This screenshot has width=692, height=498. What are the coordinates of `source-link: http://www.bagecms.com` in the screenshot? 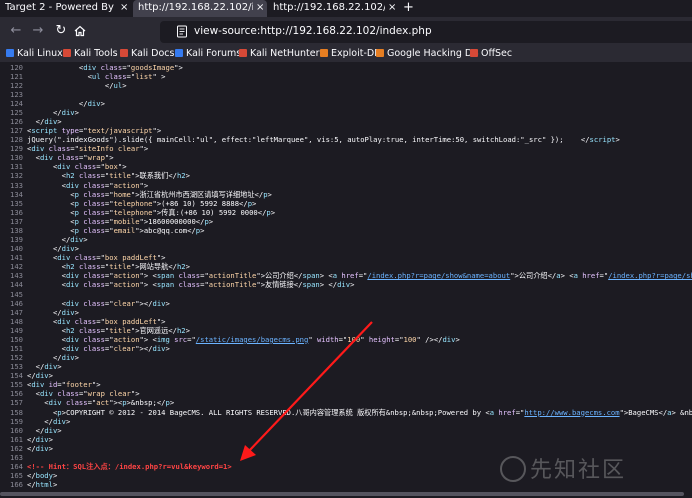 It's located at (571, 412).